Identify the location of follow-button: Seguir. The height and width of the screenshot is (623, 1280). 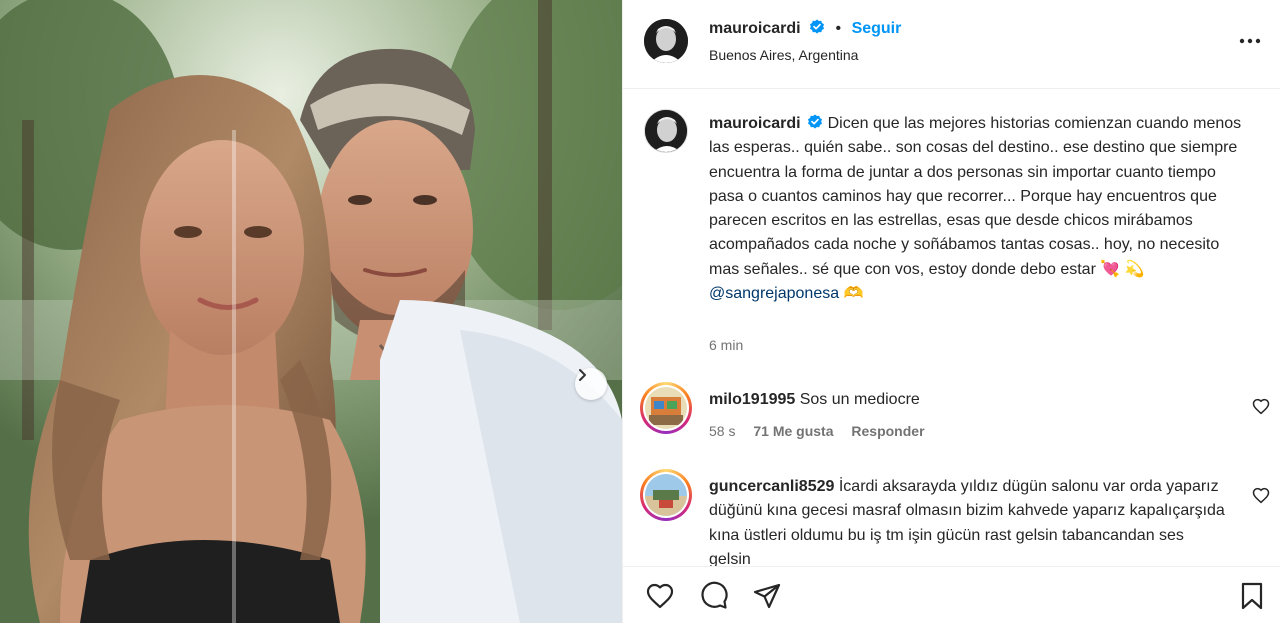
(877, 28).